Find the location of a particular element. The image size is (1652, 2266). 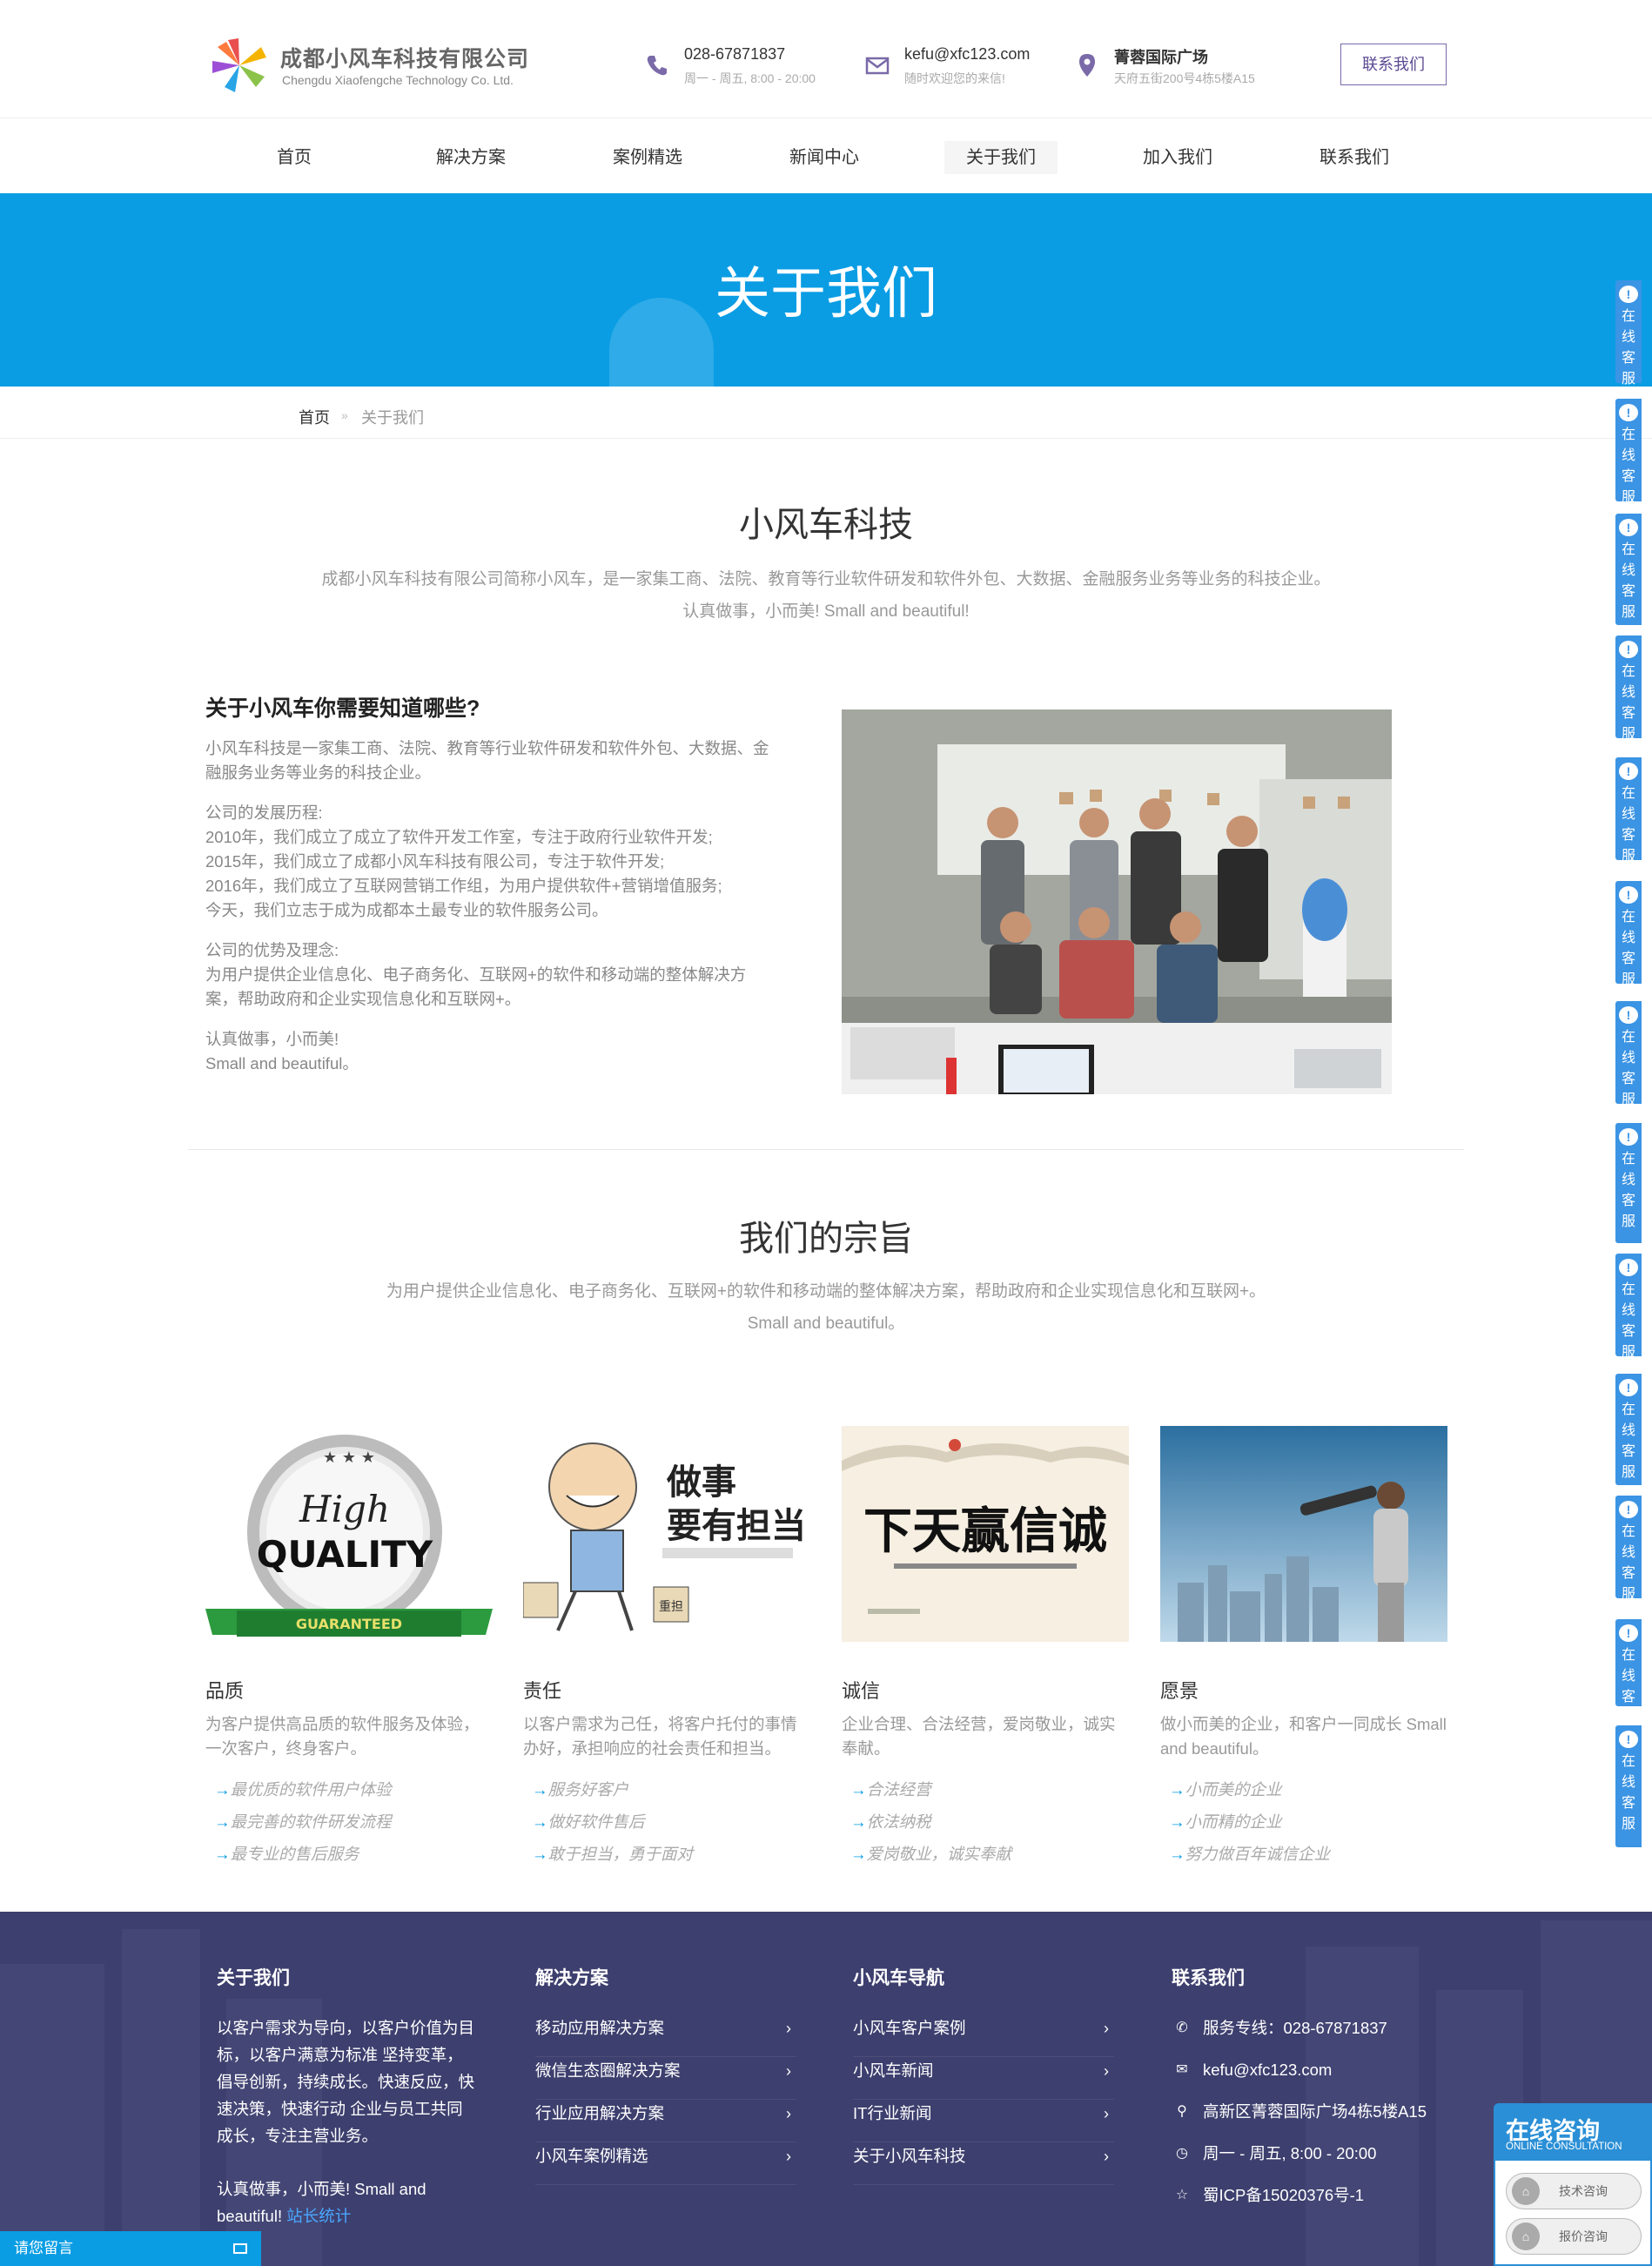

nav-item-home: 首页 is located at coordinates (294, 157).